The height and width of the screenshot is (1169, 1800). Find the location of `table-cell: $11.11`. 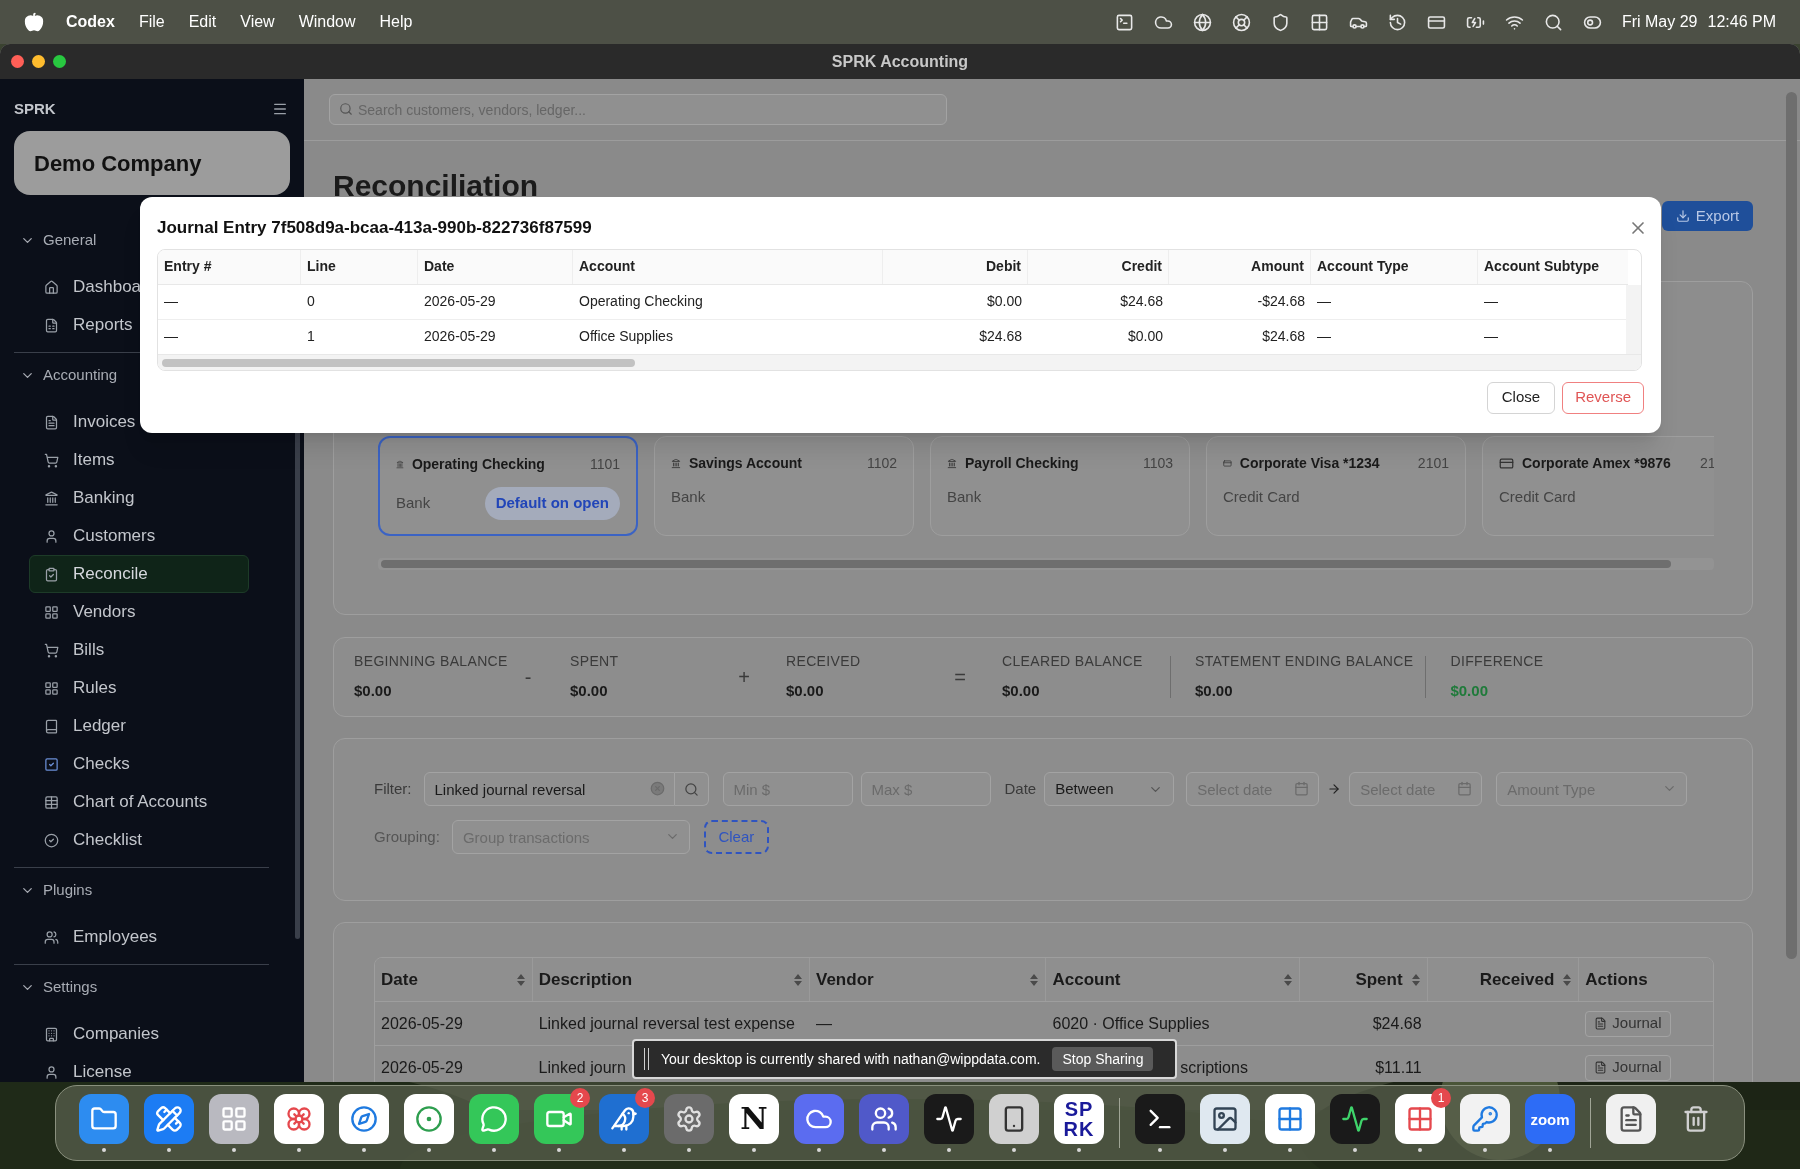

table-cell: $11.11 is located at coordinates (1398, 1067).